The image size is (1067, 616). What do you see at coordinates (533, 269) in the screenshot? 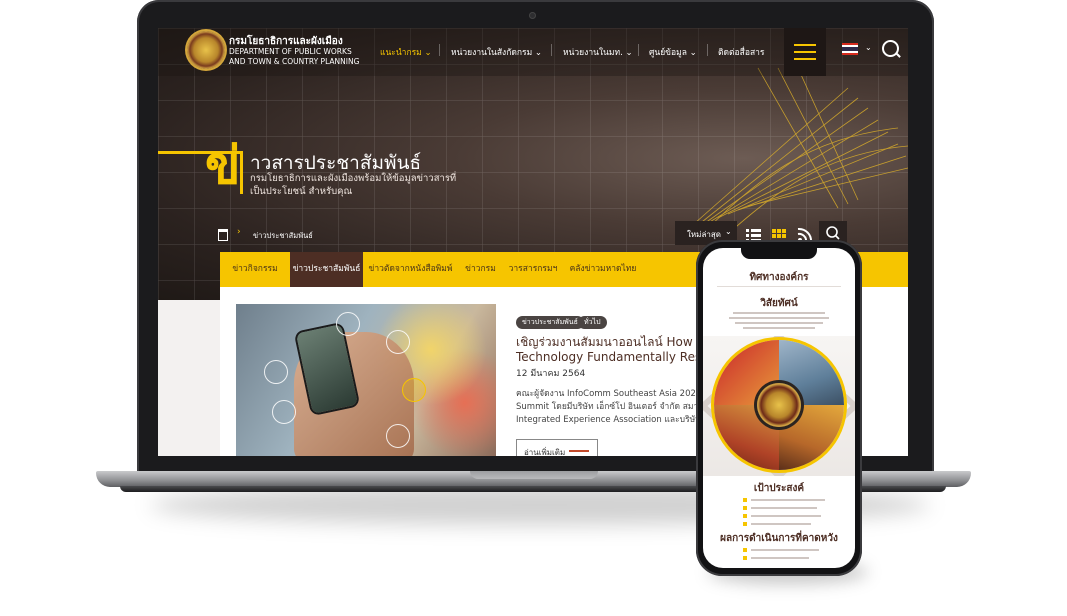
I see `tab-journal: วารสารกรมฯ` at bounding box center [533, 269].